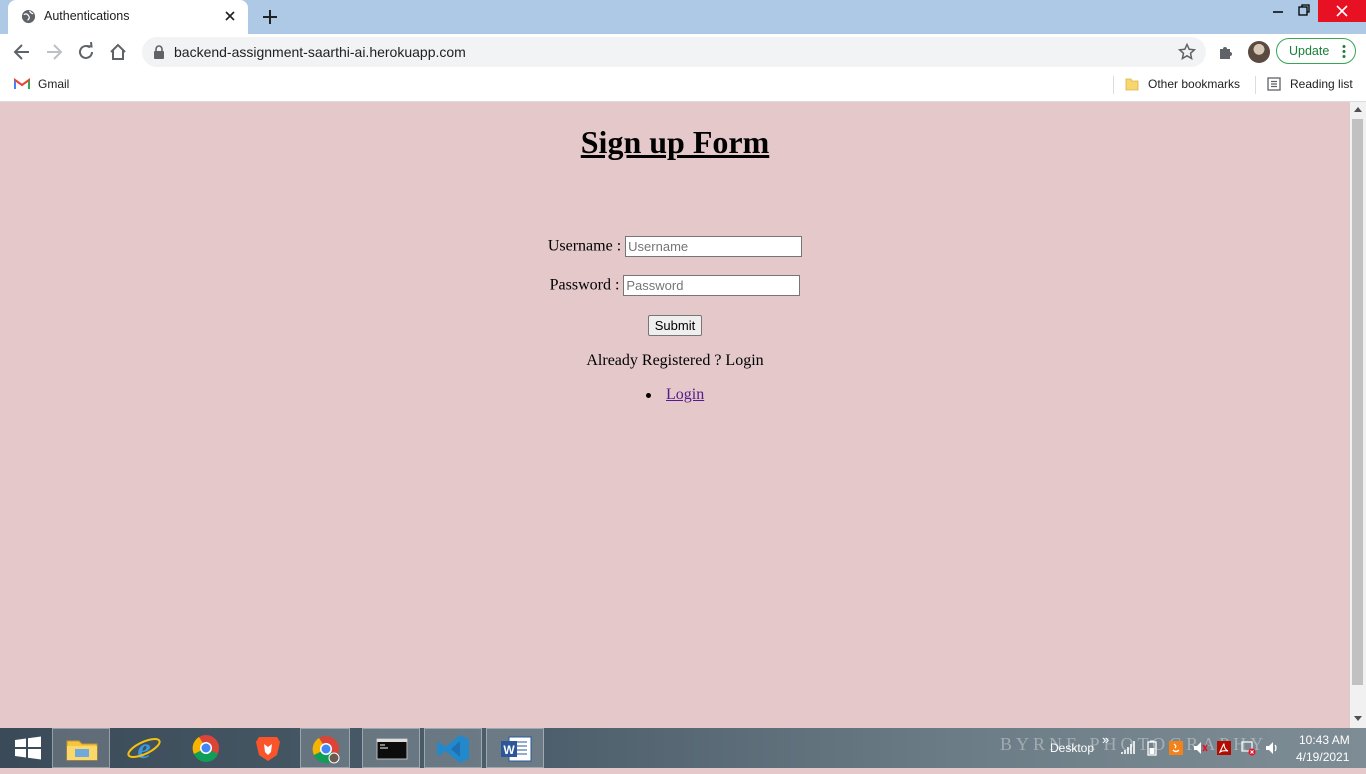 This screenshot has height=774, width=1366. What do you see at coordinates (714, 246) in the screenshot?
I see `username-input` at bounding box center [714, 246].